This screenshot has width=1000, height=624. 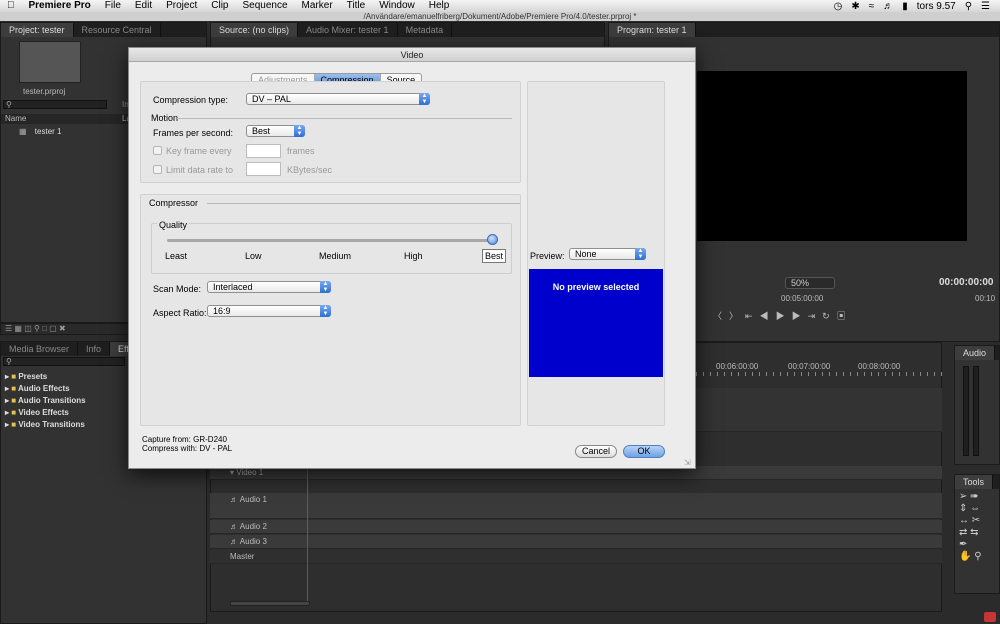 What do you see at coordinates (263, 151) in the screenshot?
I see `keyframe-field` at bounding box center [263, 151].